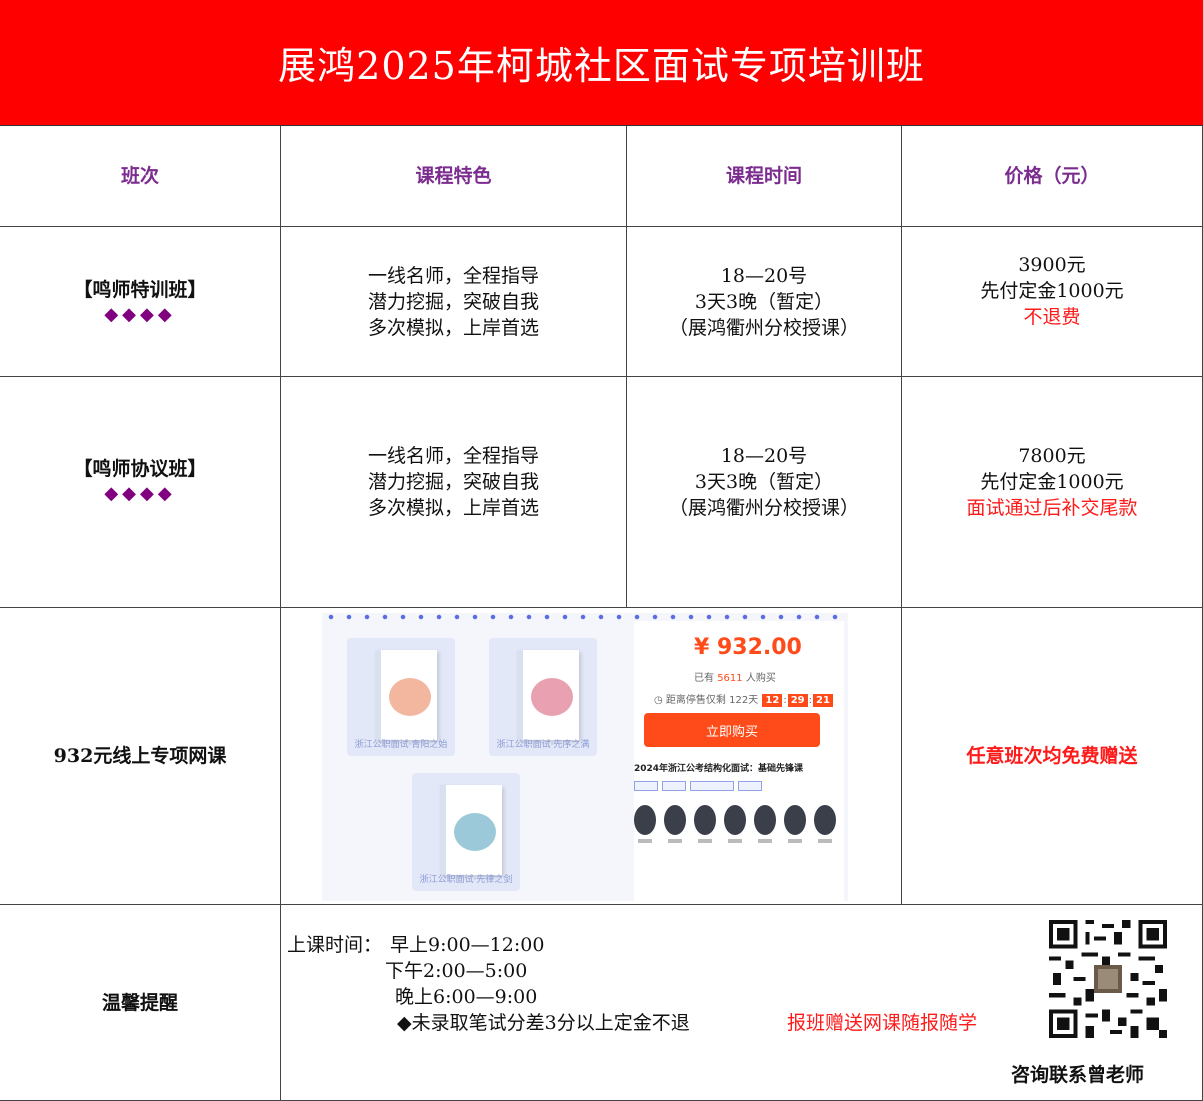  Describe the element at coordinates (601, 66) in the screenshot. I see `page-title: 展鸿2025年柯城社区面试专项培训班` at that location.